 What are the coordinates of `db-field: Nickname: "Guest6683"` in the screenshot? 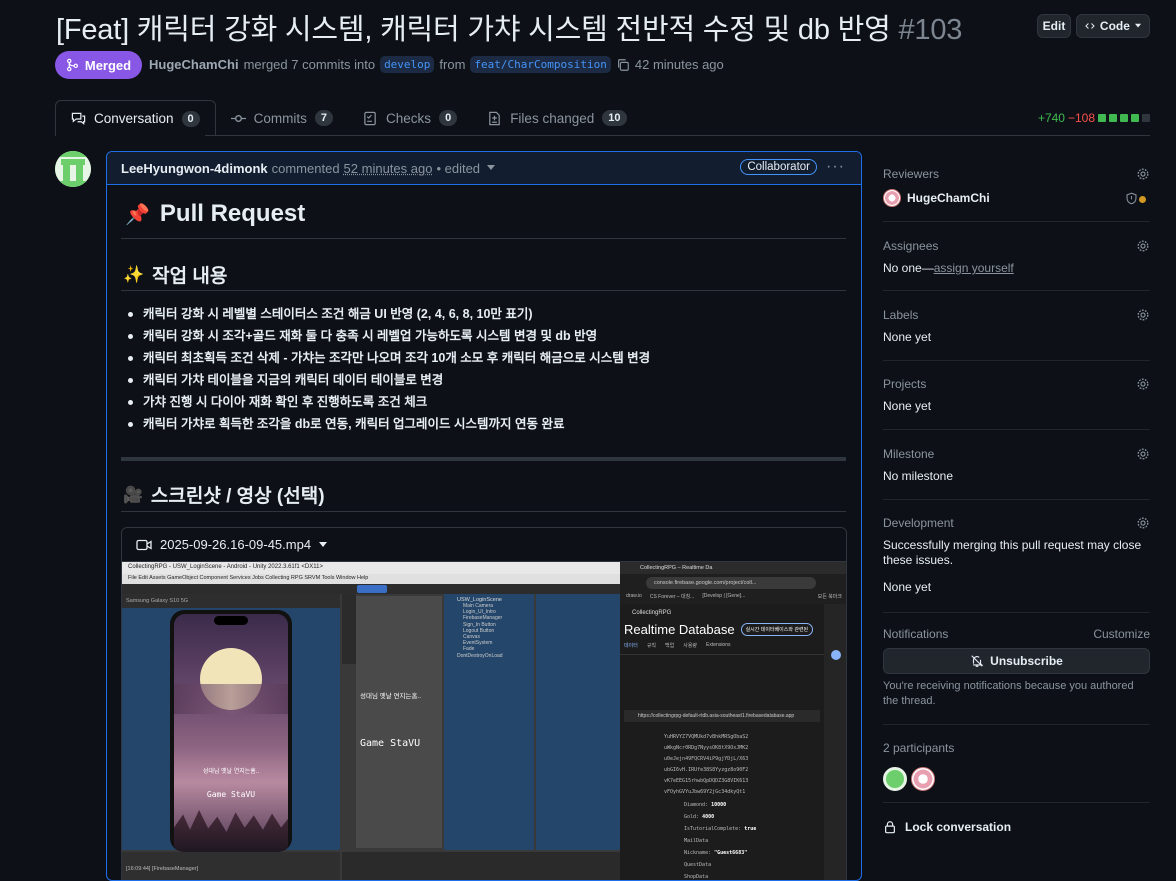 It's located at (752, 853).